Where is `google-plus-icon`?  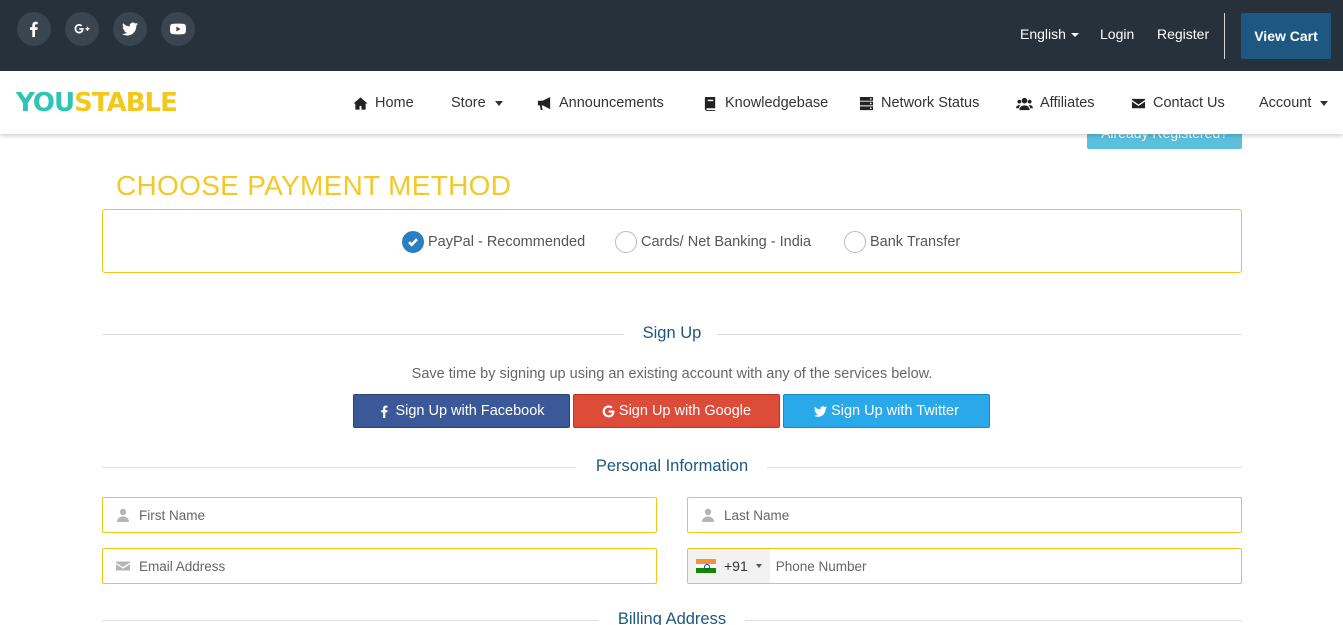 google-plus-icon is located at coordinates (82, 29).